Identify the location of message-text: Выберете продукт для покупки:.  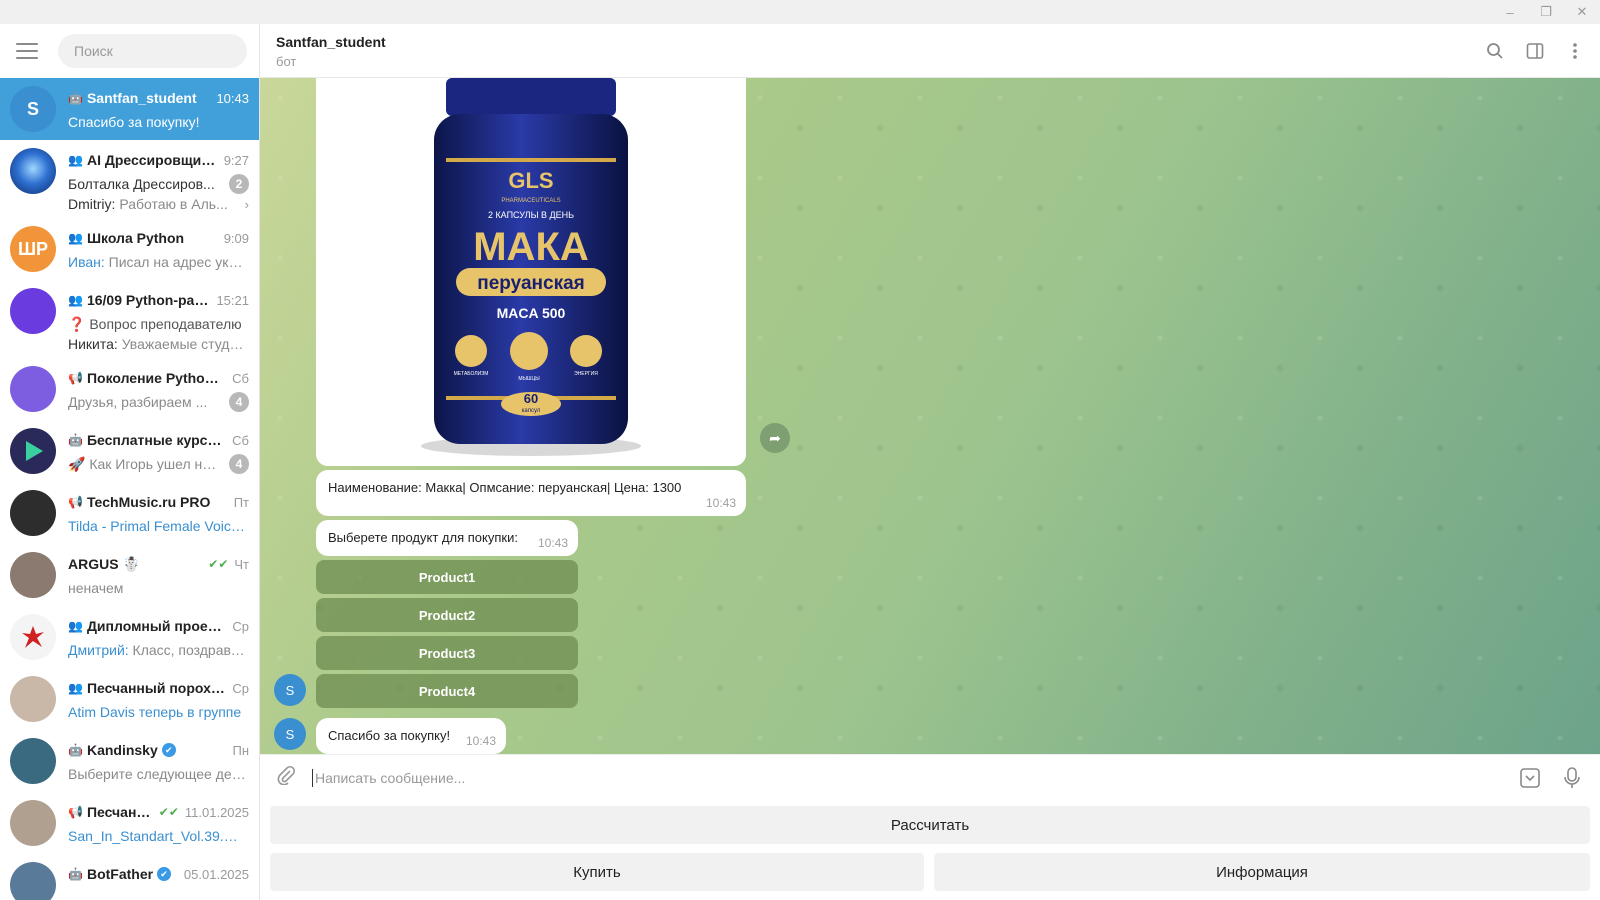
(423, 537).